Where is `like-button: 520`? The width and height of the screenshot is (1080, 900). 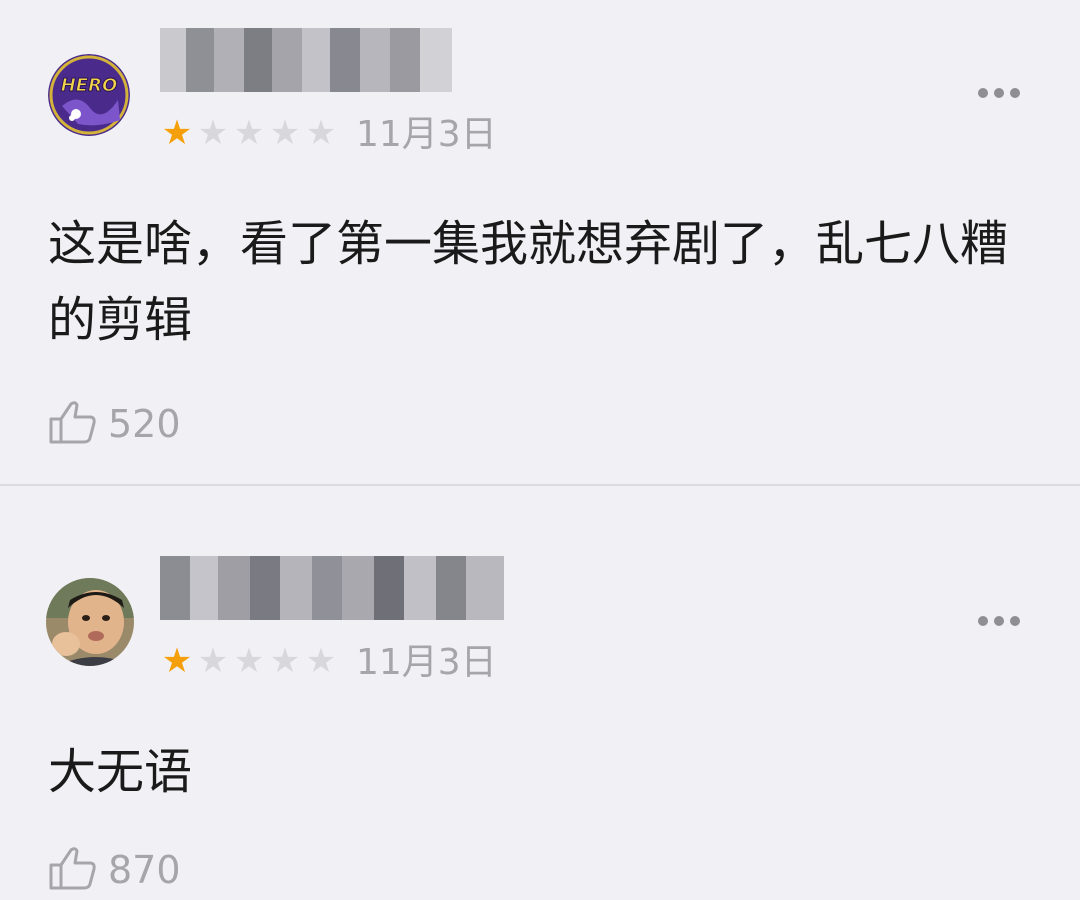 like-button: 520 is located at coordinates (114, 424).